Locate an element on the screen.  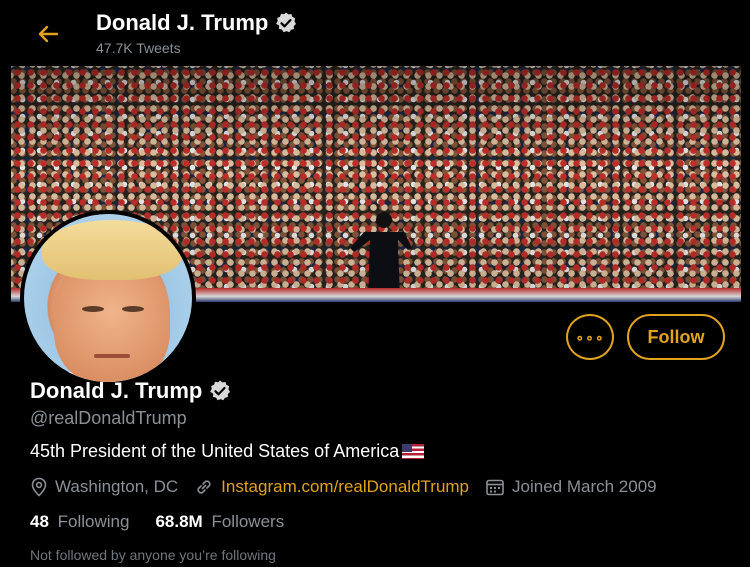
link-item: Instagram.com/realDonaldTrump is located at coordinates (331, 487).